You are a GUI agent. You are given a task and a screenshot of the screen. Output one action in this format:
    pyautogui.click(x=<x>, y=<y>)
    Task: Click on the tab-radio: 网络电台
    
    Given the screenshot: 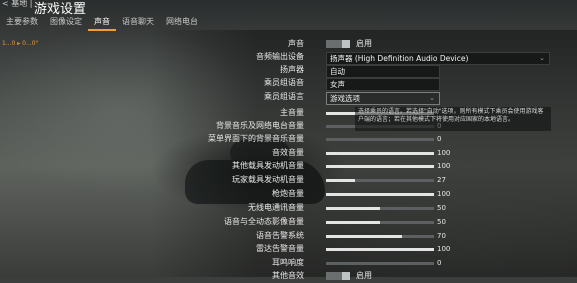 What is the action you would take?
    pyautogui.click(x=182, y=22)
    